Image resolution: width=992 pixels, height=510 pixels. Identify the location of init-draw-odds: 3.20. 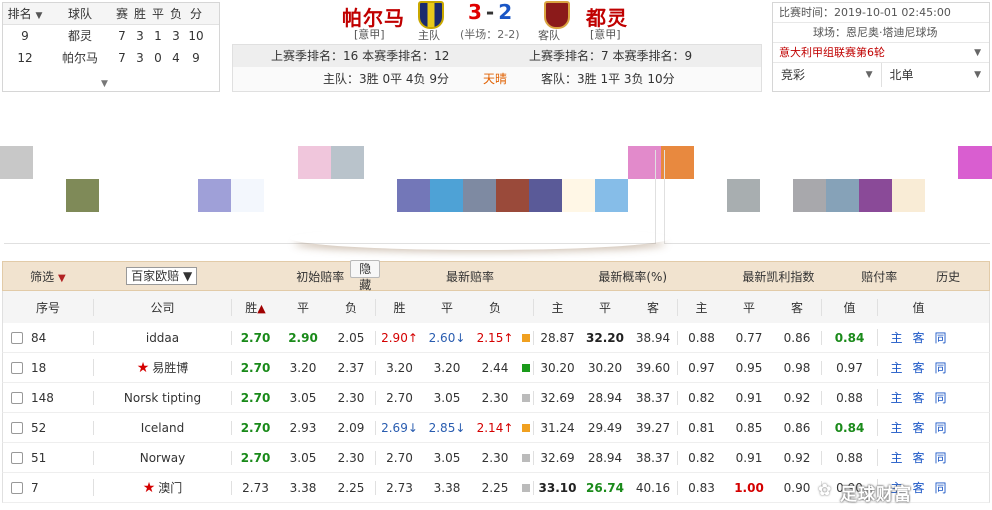
(303, 367).